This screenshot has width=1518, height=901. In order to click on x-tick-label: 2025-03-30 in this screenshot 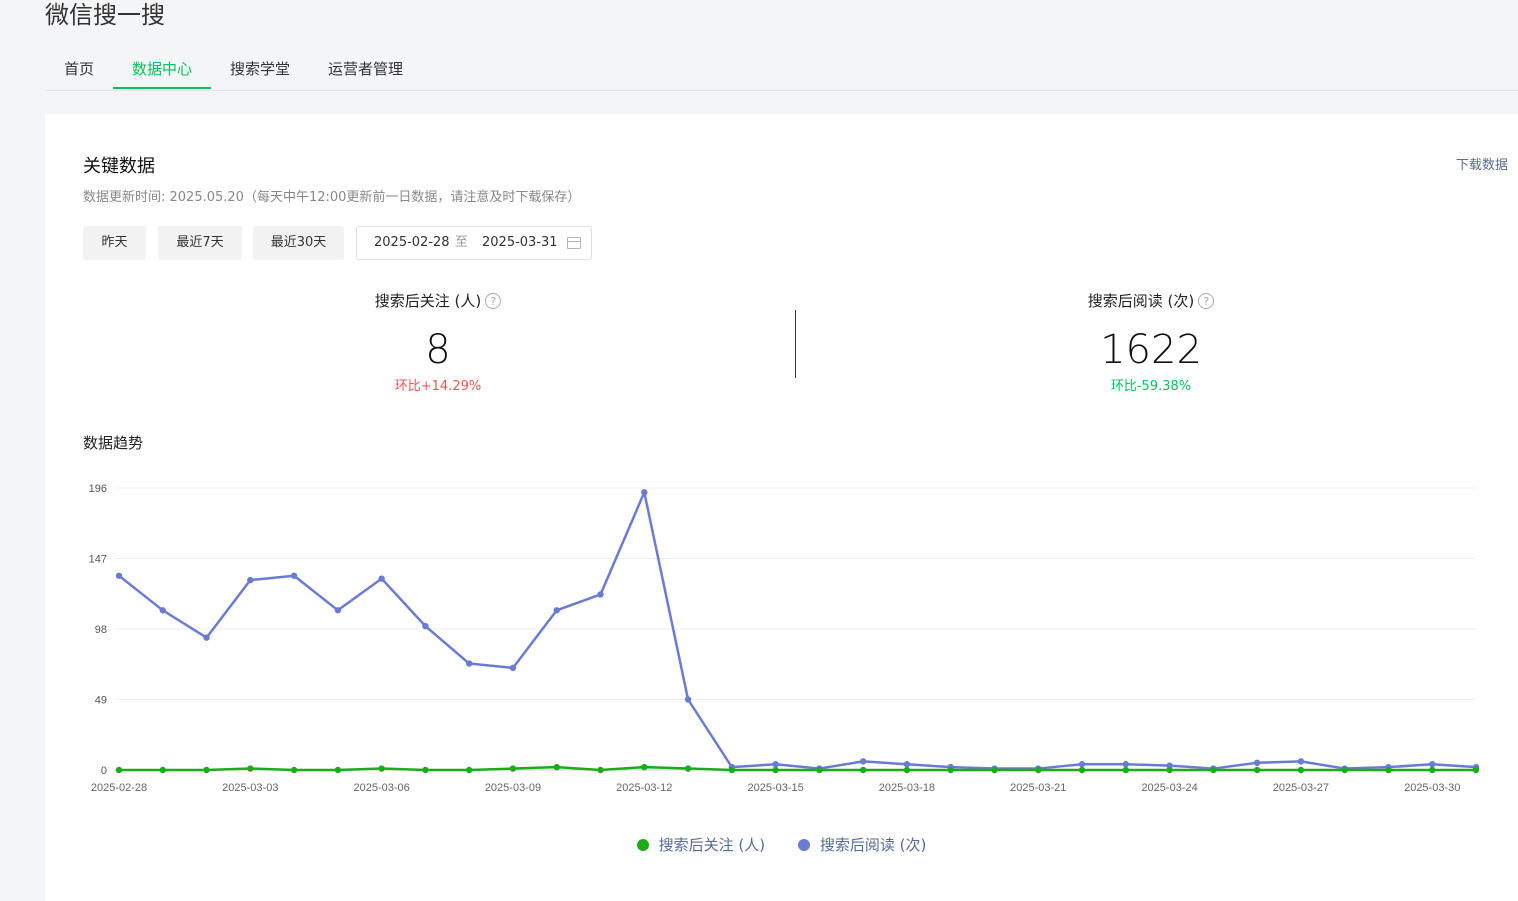, I will do `click(1432, 788)`.